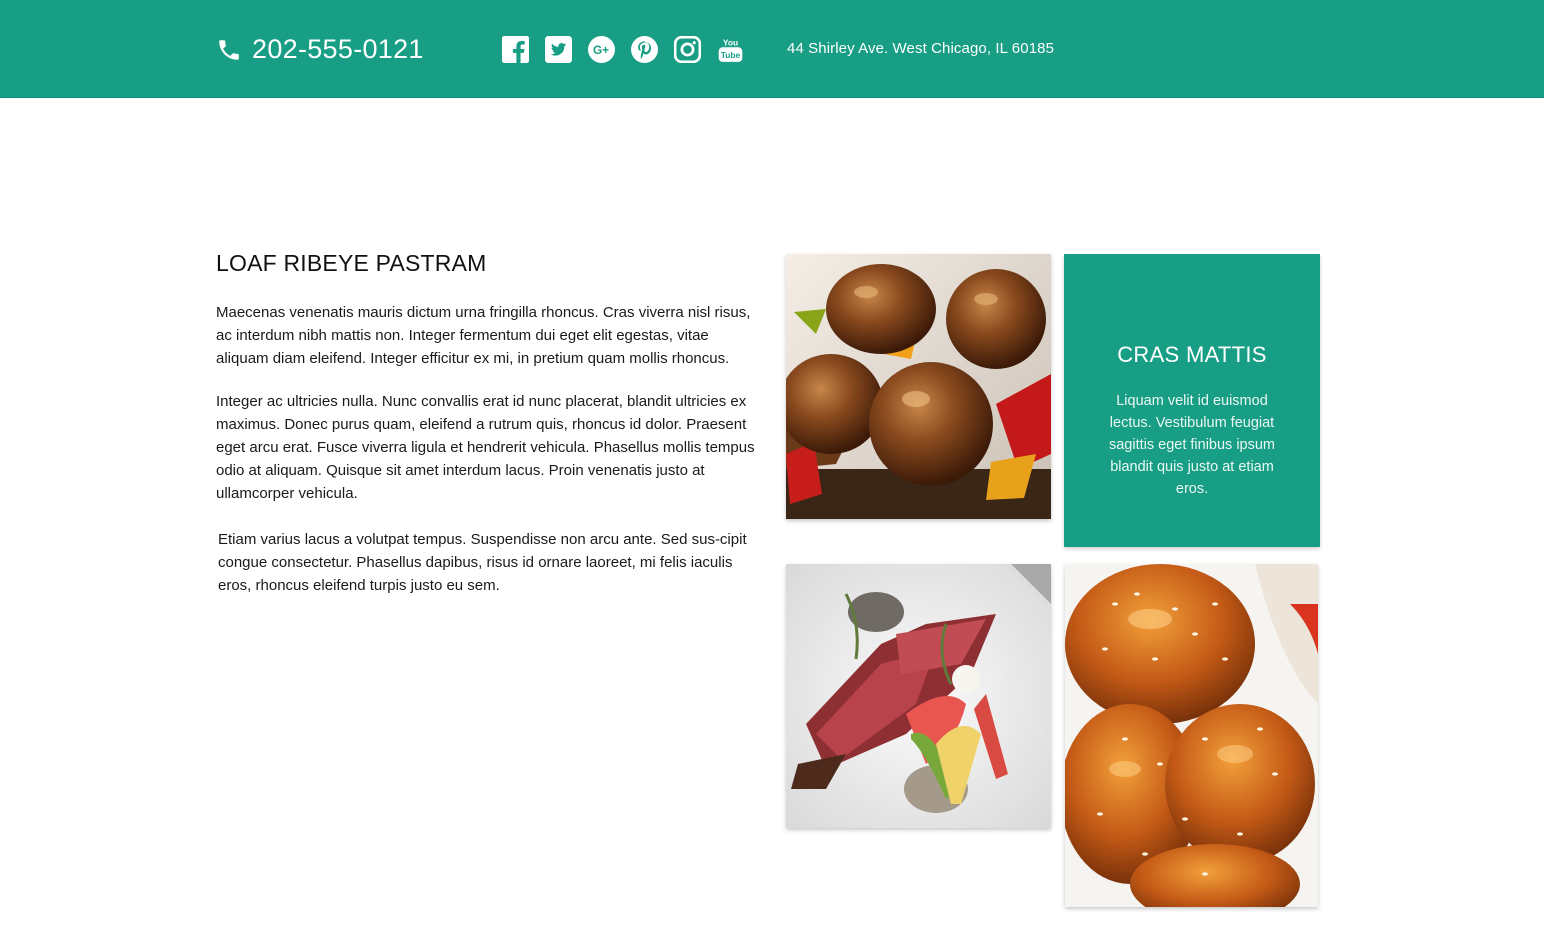  Describe the element at coordinates (644, 49) in the screenshot. I see `pinterest-icon` at that location.